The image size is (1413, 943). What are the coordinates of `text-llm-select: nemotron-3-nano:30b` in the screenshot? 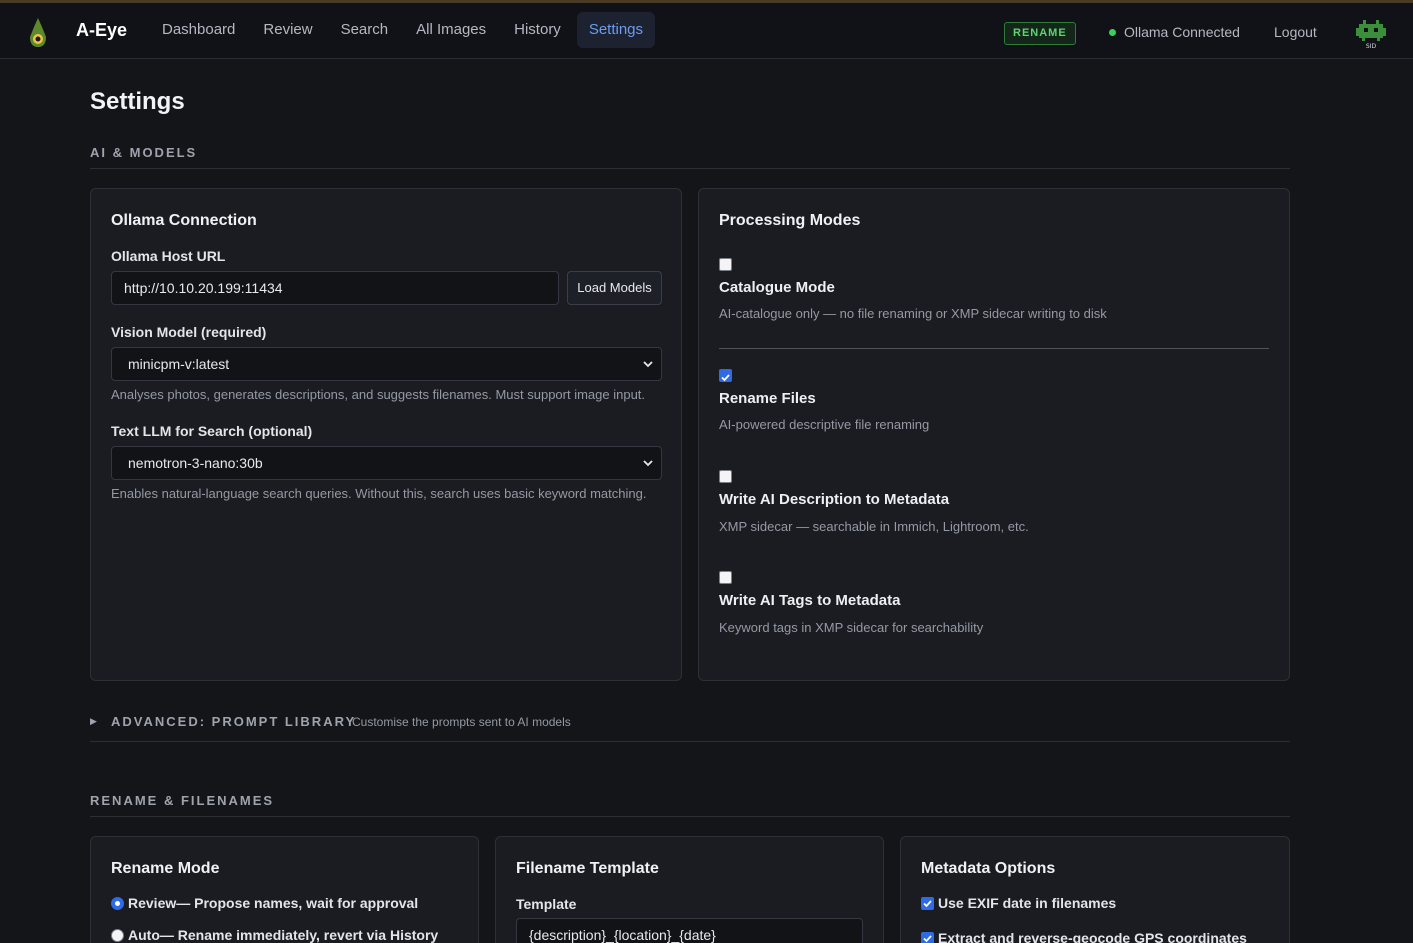 It's located at (386, 463).